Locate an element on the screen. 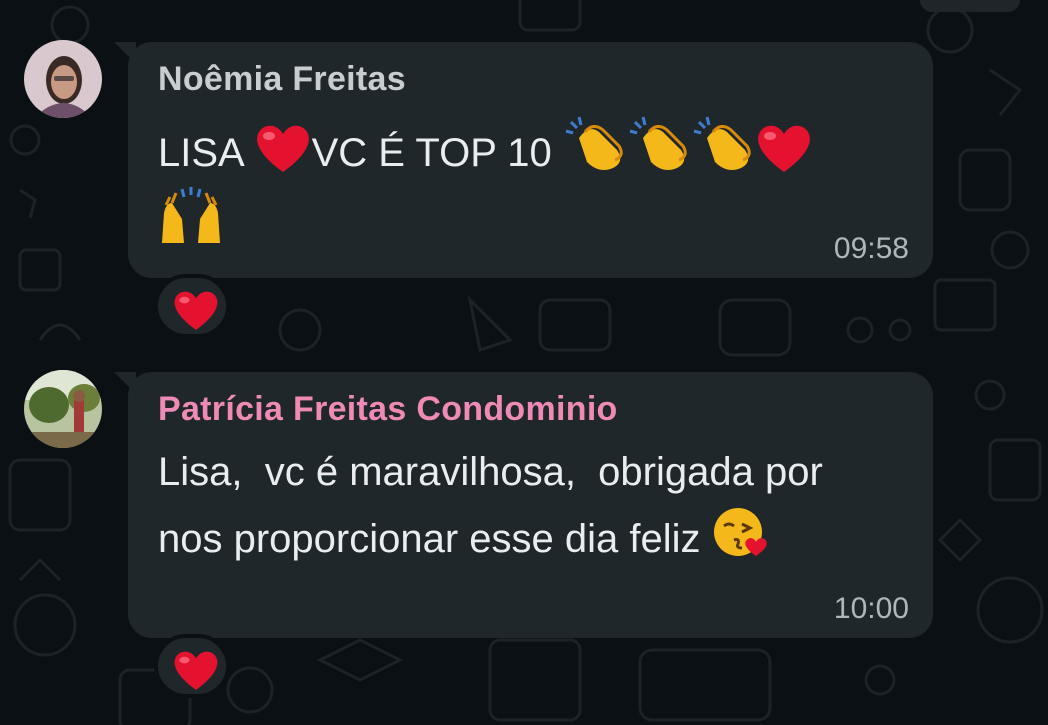 The height and width of the screenshot is (725, 1048). avatar-patricia is located at coordinates (63, 409).